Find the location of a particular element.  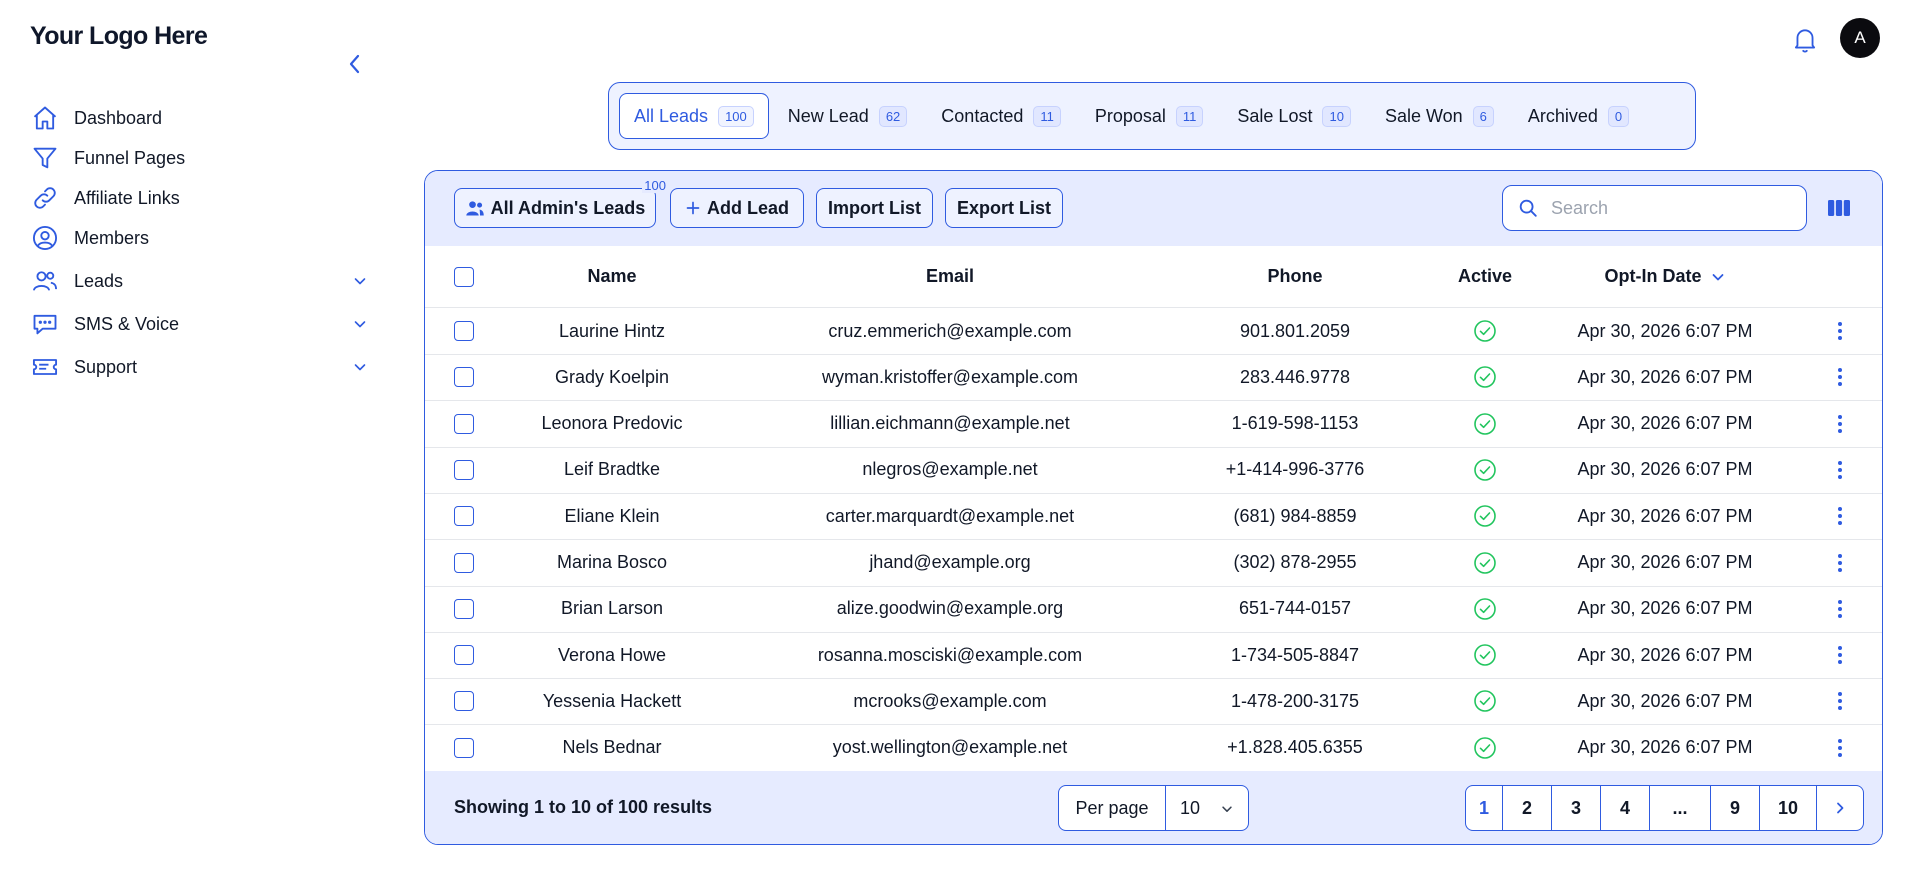

collapse-sidebar-button is located at coordinates (355, 64).